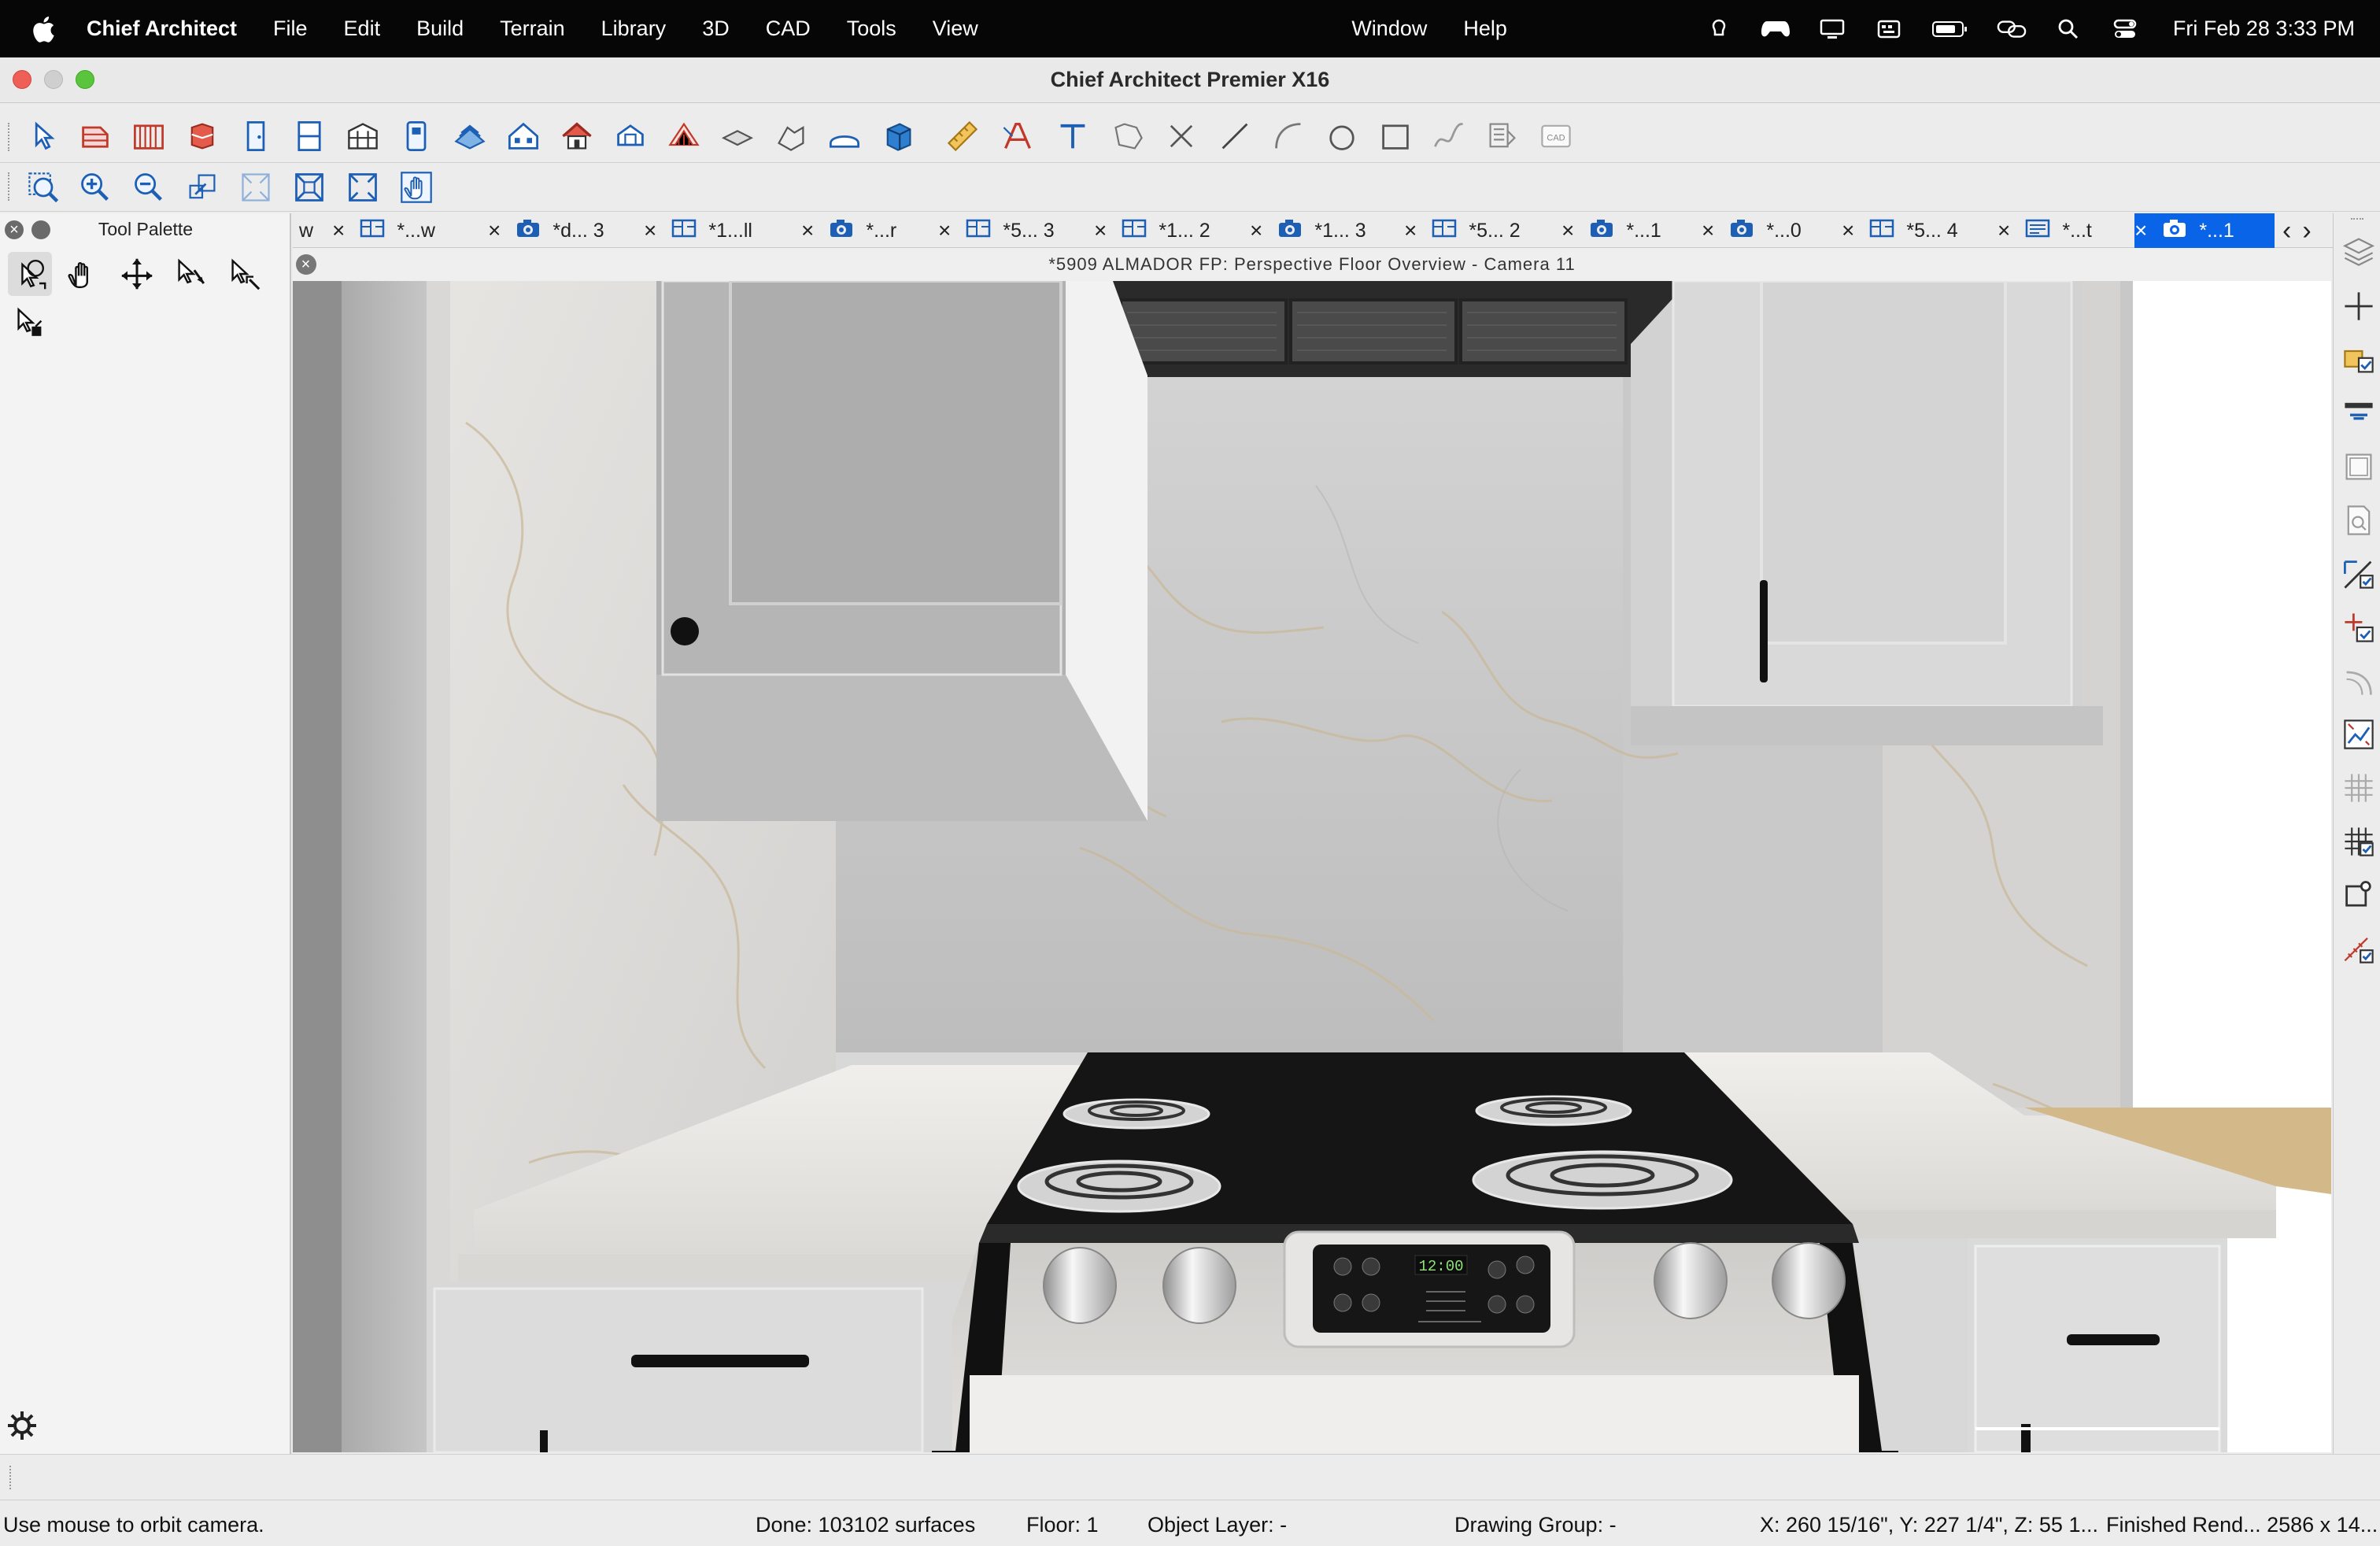 The width and height of the screenshot is (2380, 1546). Describe the element at coordinates (1889, 29) in the screenshot. I see `keyboard-icon` at that location.